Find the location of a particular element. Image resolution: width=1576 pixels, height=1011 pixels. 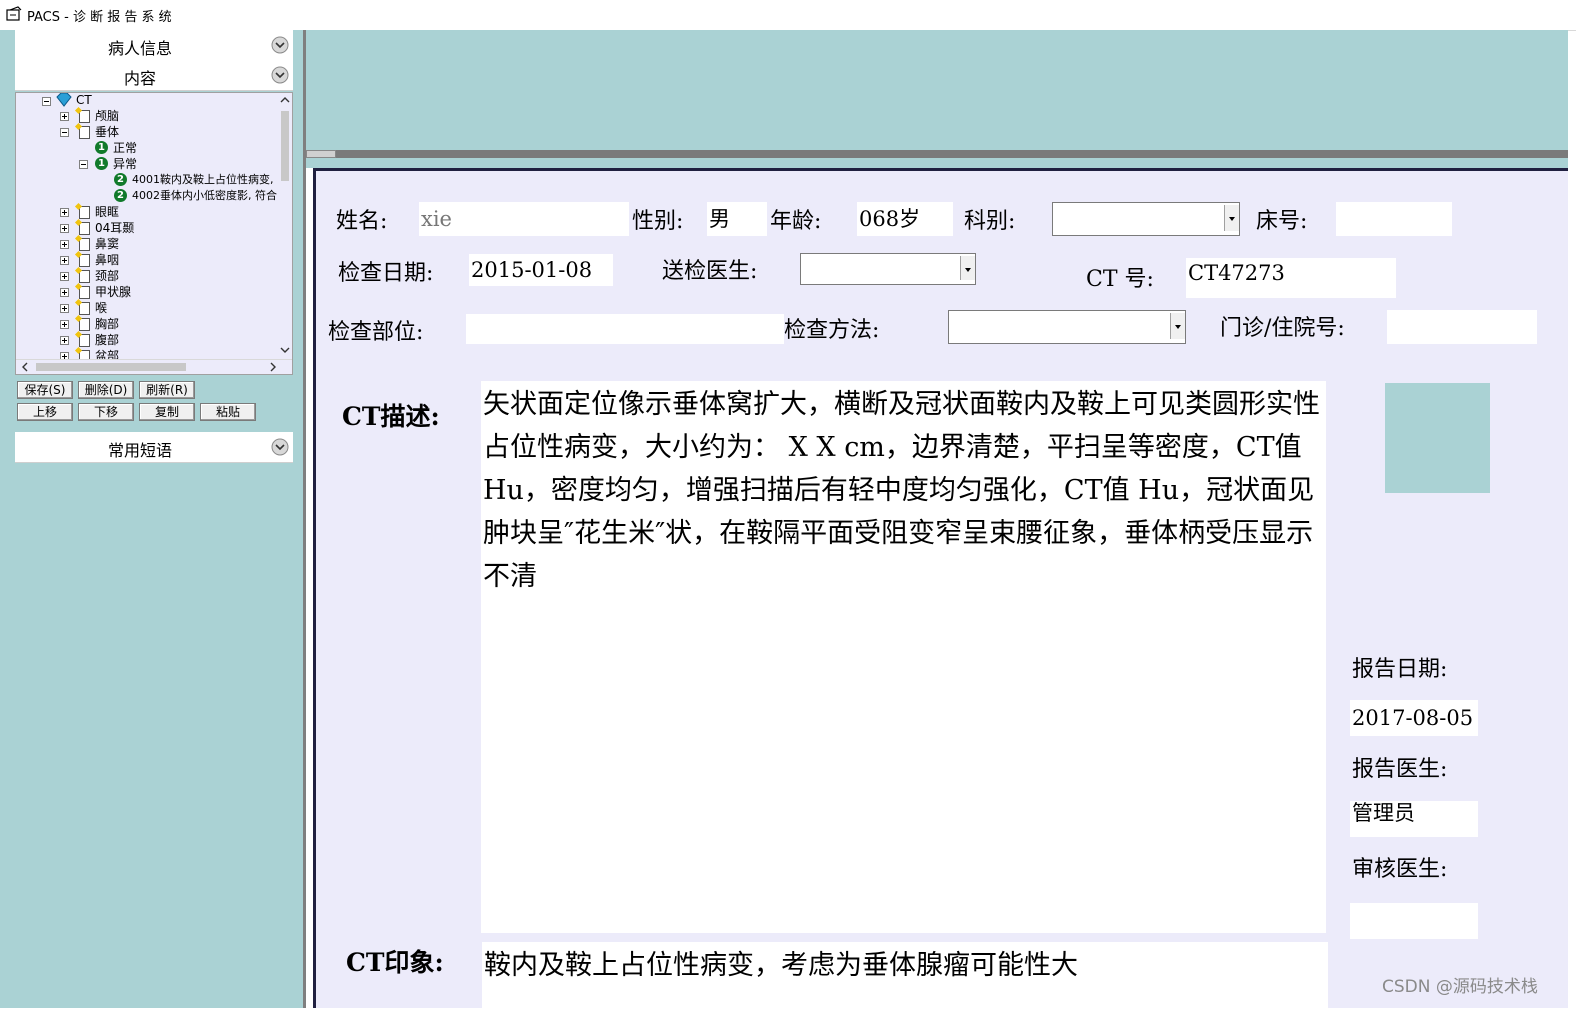

report-date-label: 报告日期: is located at coordinates (1400, 669).